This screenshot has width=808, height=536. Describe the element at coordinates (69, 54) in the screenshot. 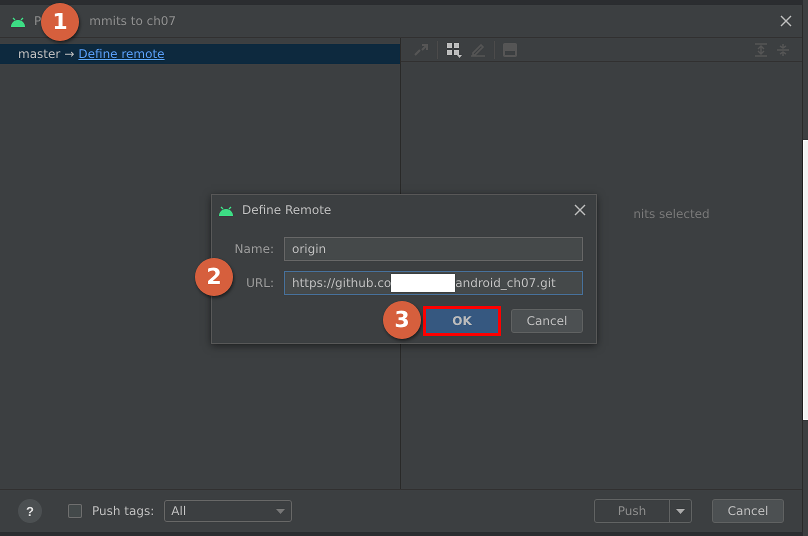

I see `arrow-text: →` at that location.